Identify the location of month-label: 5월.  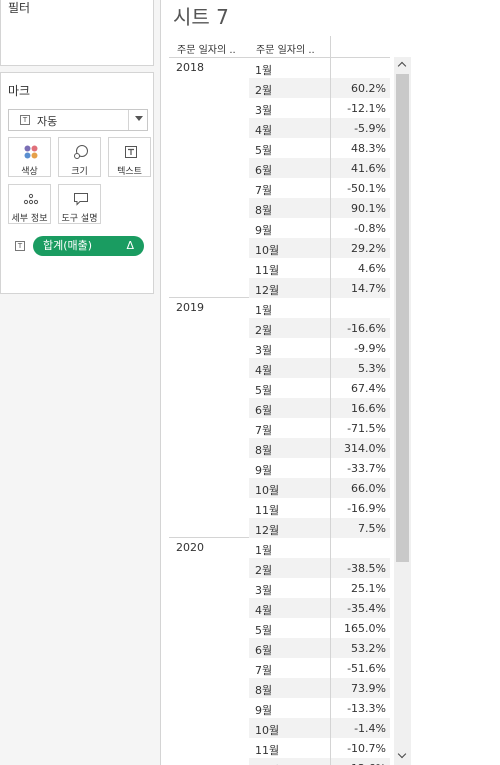
(264, 150).